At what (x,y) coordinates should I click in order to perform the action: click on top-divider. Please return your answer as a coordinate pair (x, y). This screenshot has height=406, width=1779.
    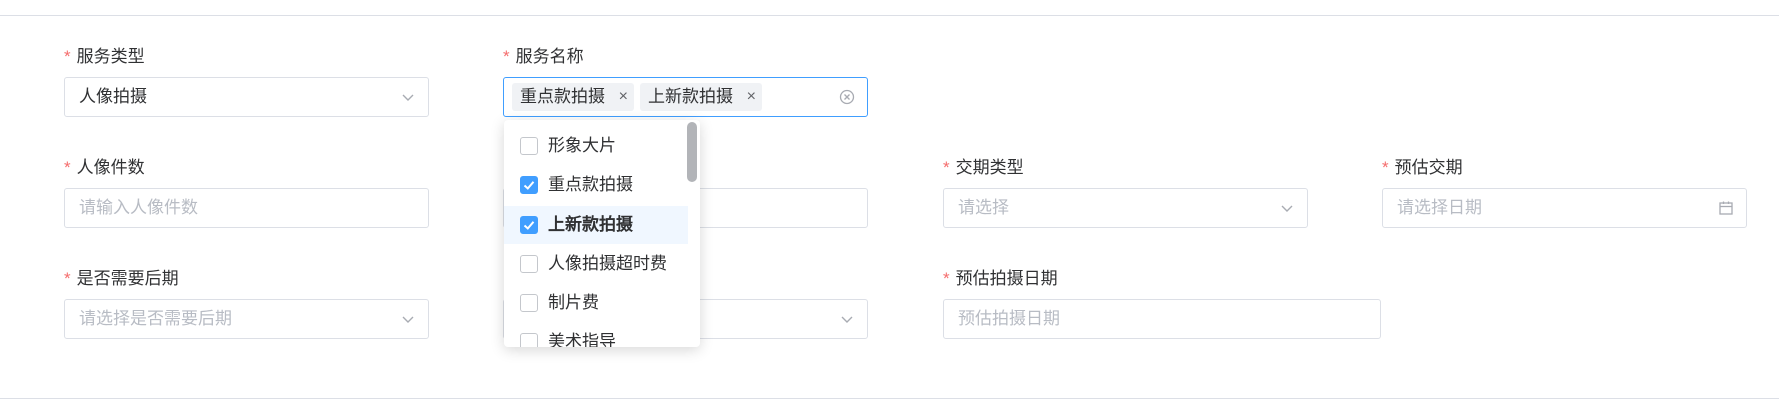
    Looking at the image, I should click on (889, 15).